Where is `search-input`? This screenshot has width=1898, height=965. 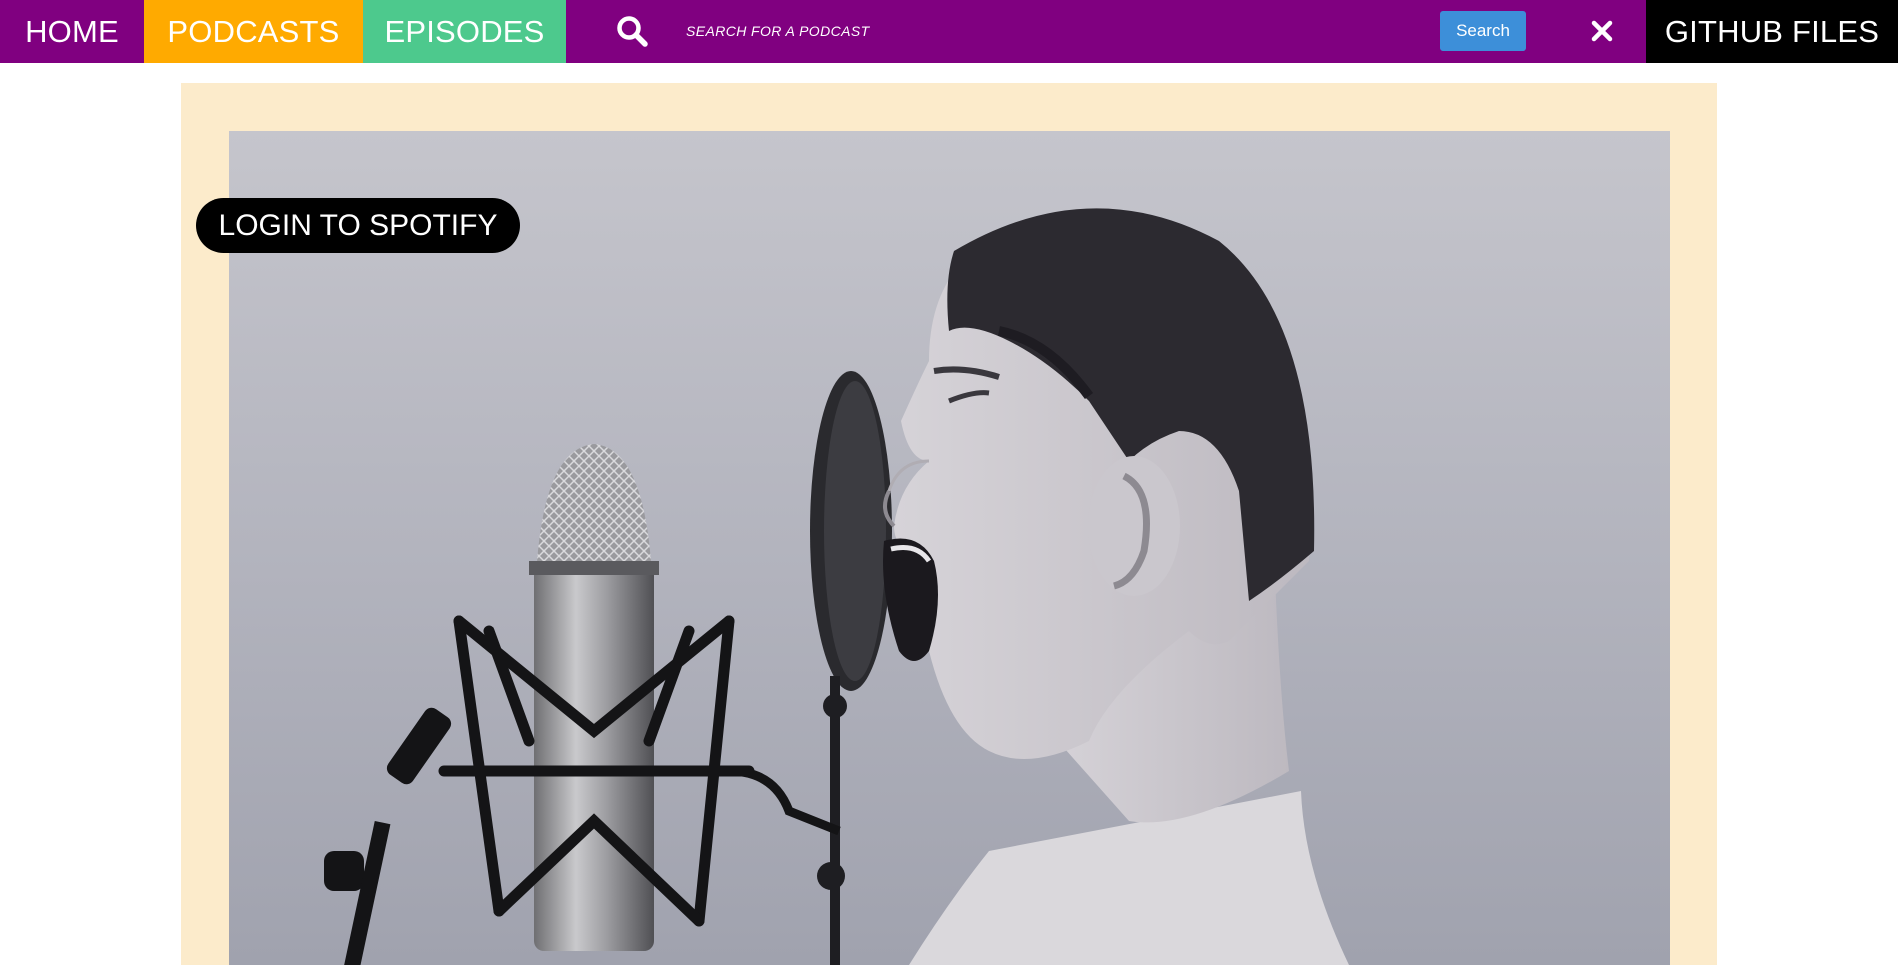 search-input is located at coordinates (1036, 31).